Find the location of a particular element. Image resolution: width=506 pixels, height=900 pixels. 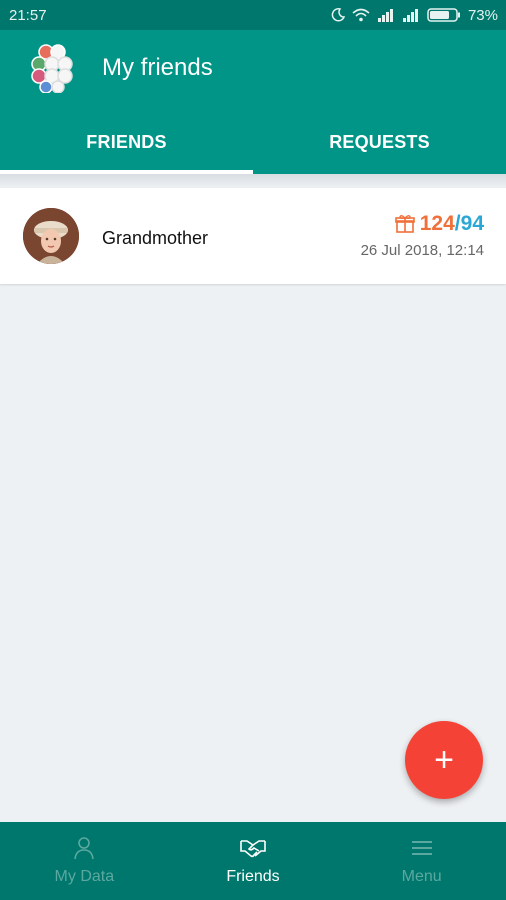

handshake-icon is located at coordinates (253, 848).